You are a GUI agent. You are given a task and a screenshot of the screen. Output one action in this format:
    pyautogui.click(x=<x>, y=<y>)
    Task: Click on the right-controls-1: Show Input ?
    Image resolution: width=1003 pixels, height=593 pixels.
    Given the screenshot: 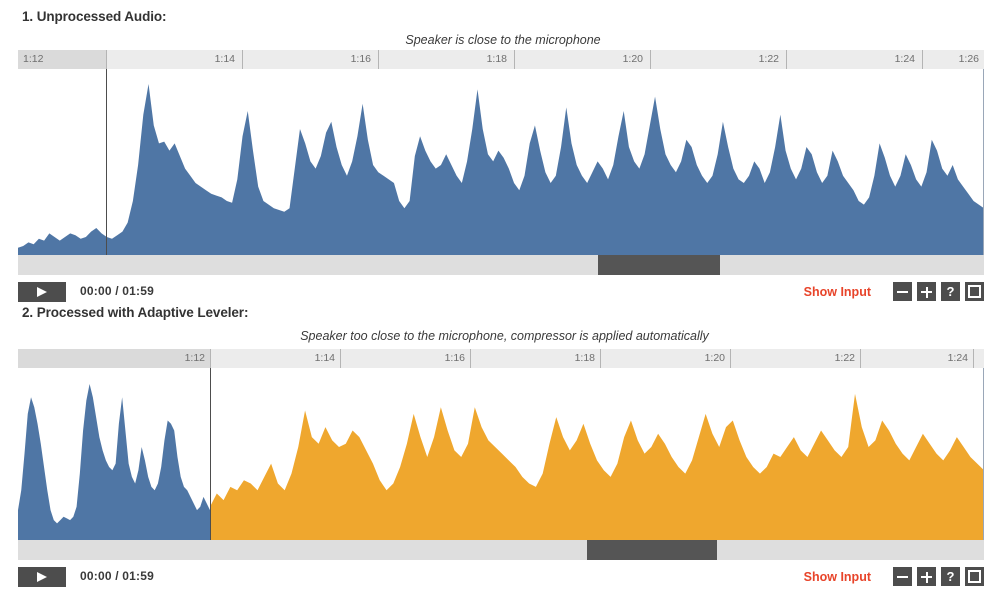 What is the action you would take?
    pyautogui.click(x=894, y=291)
    